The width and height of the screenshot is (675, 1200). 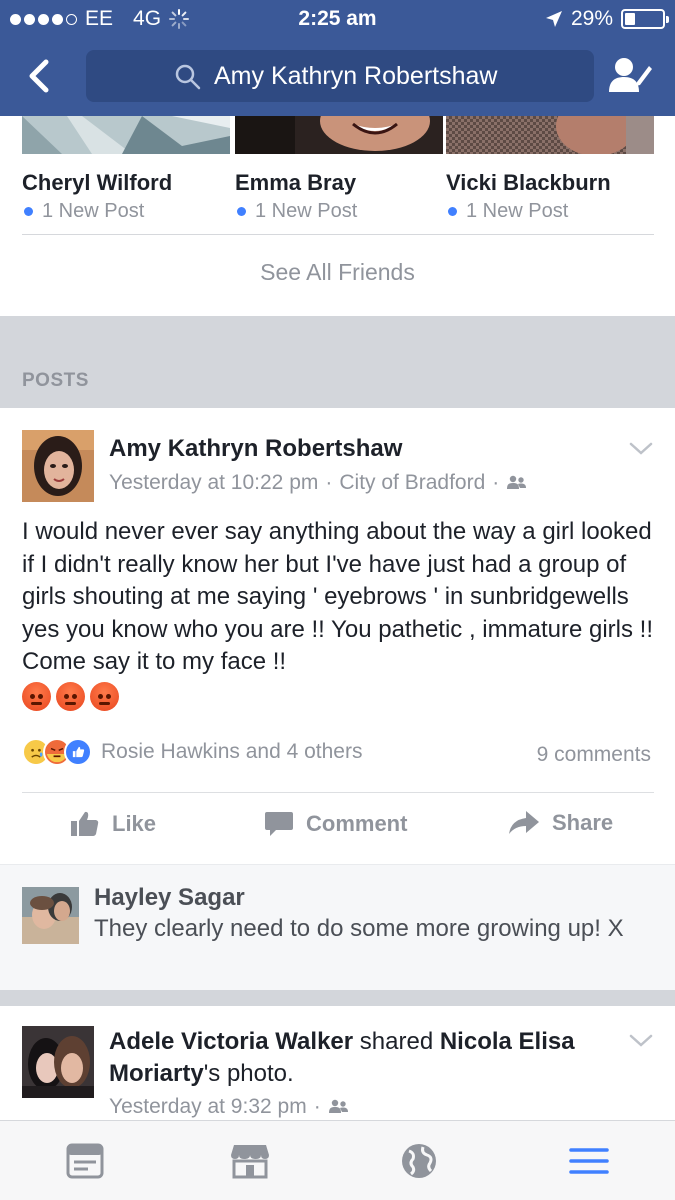 I want to click on battery-level, so click(x=630, y=19).